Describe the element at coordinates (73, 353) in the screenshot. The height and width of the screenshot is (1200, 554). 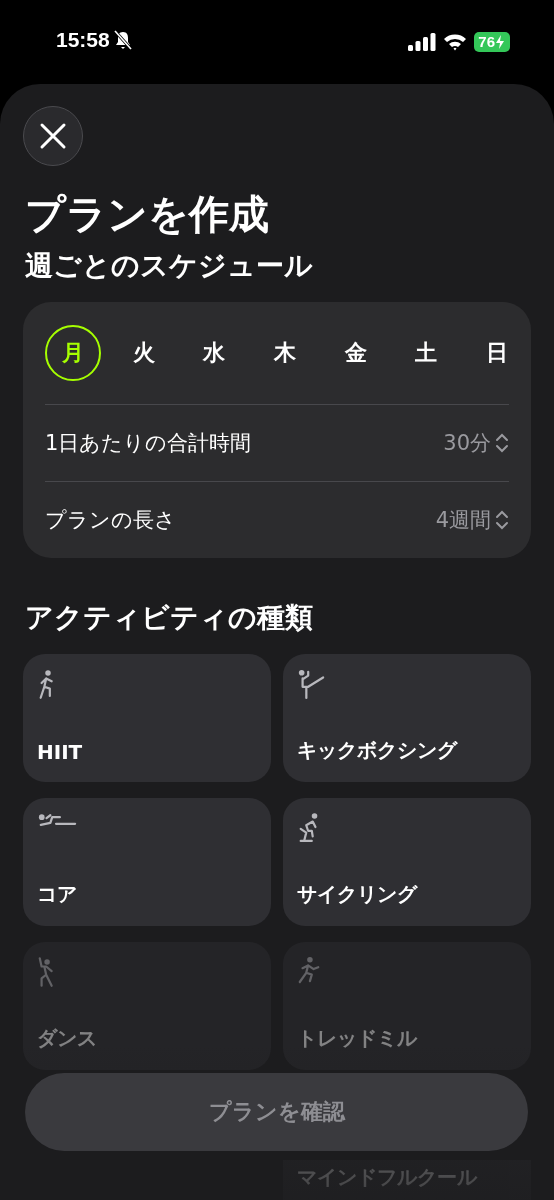
I see `day-toggle: 月` at that location.